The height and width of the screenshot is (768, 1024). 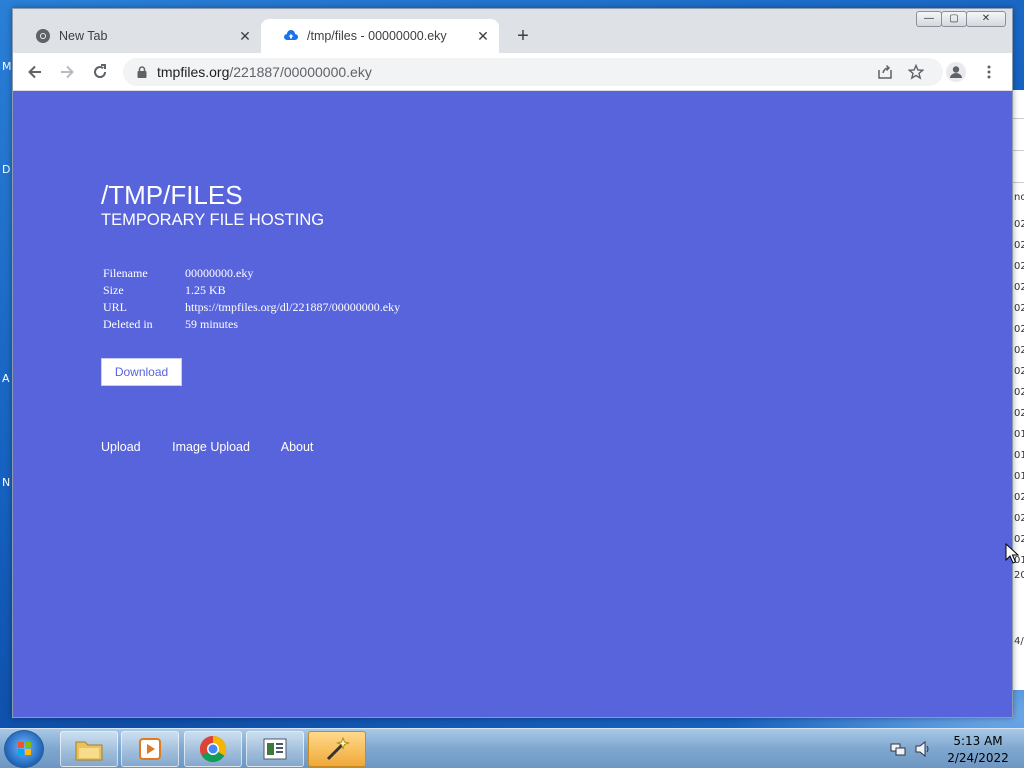 I want to click on tab-label: /tmp/files - 00000000.eky, so click(x=377, y=36).